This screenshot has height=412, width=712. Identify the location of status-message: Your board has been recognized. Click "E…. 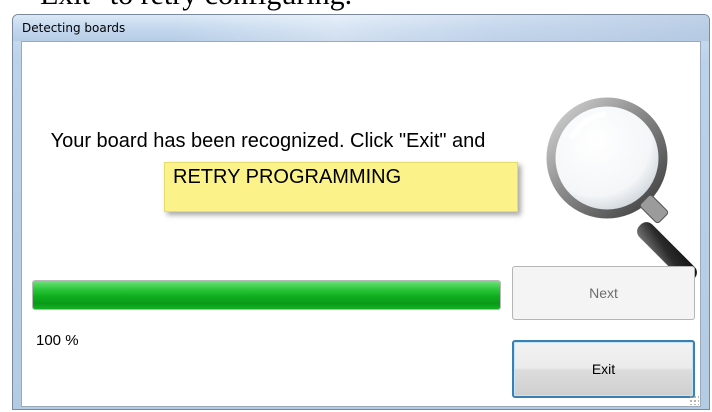
(268, 141).